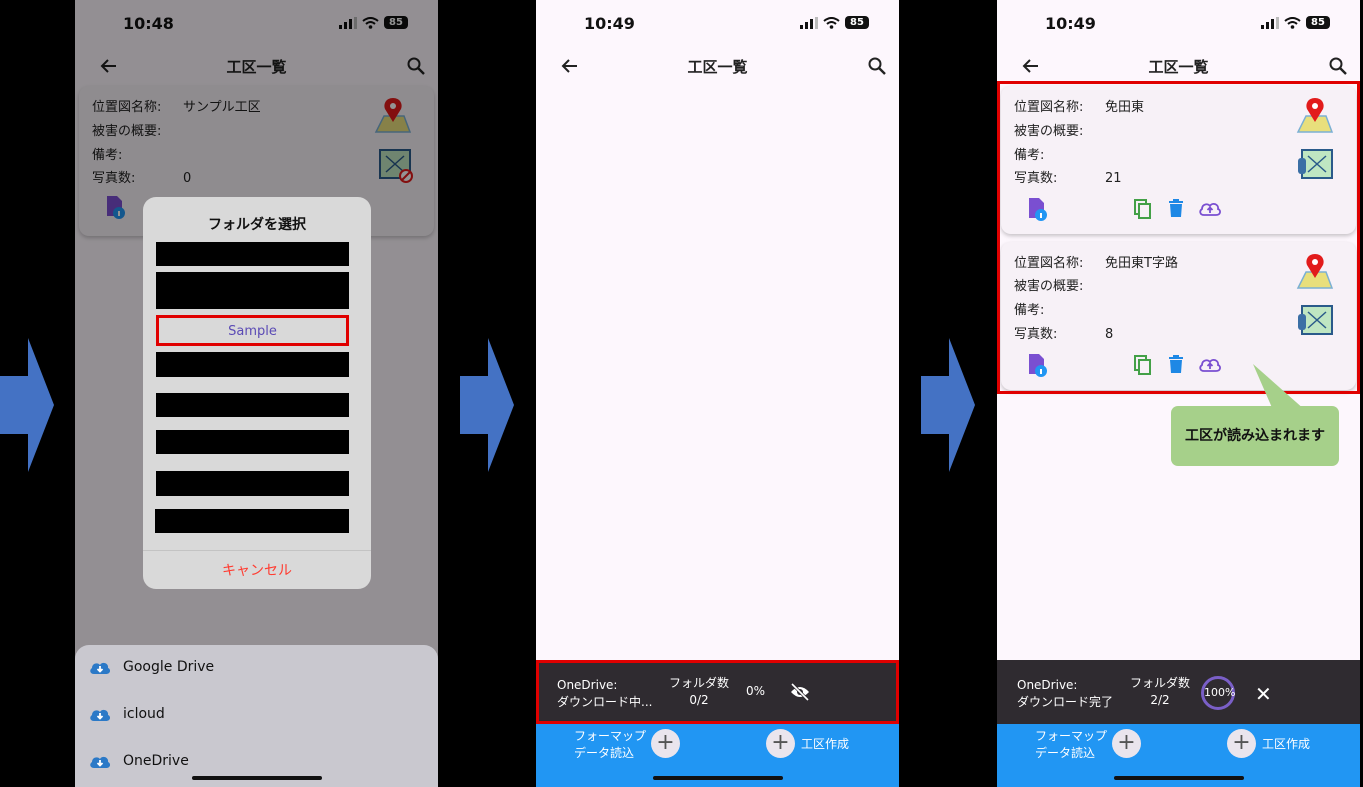  I want to click on download-status-bar: OneDrive: ダウンロード中... フォルダ数 0/2 0%, so click(717, 692).